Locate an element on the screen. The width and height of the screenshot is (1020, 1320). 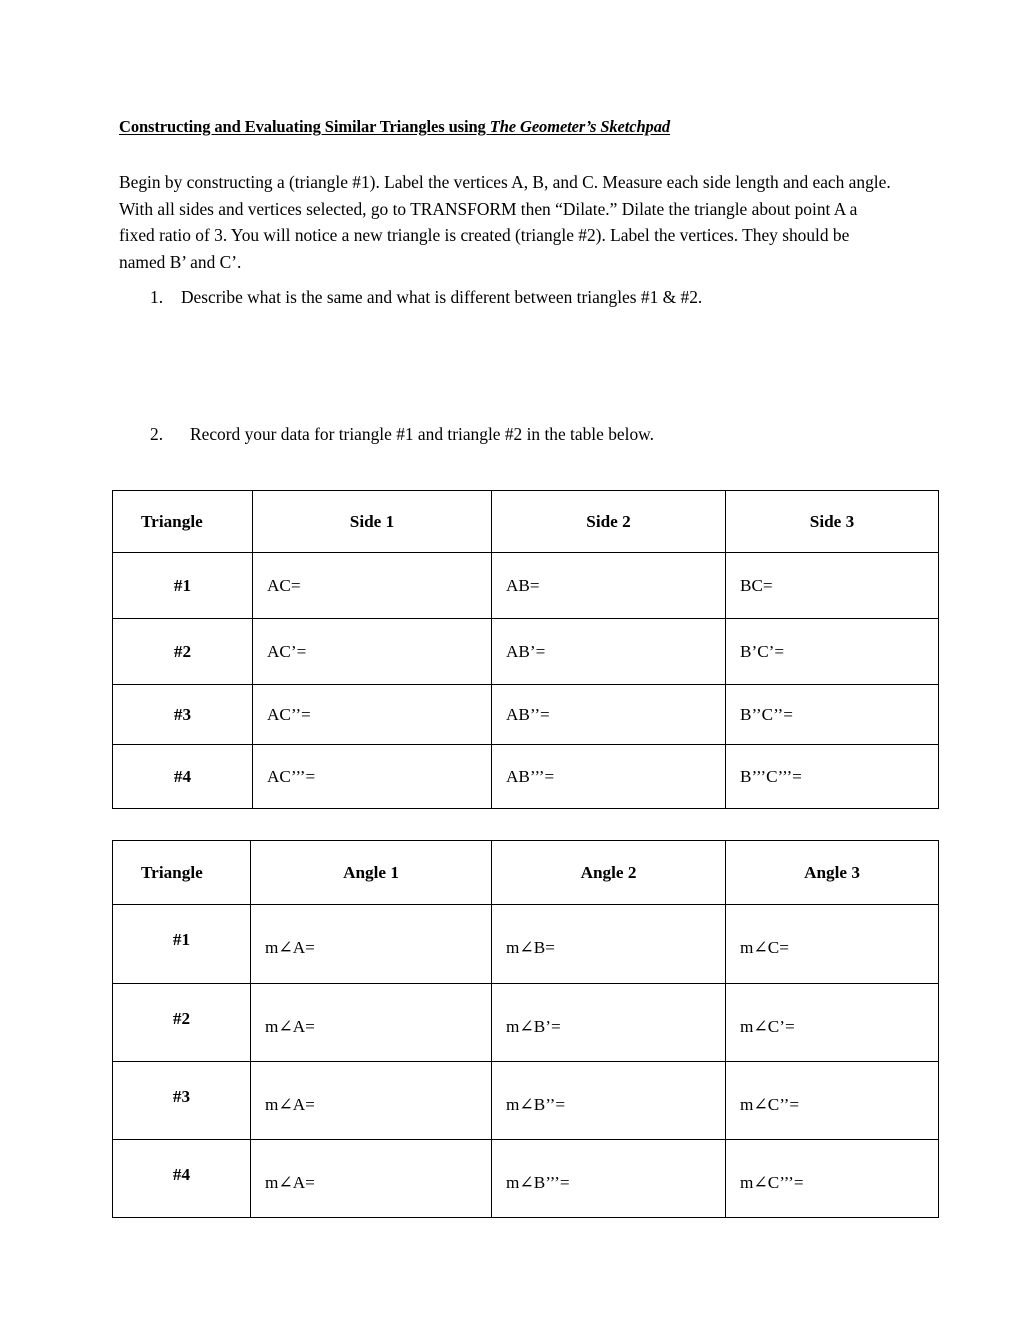
table-row: #2 AC’= AB’= B’C’= is located at coordinates (525, 651).